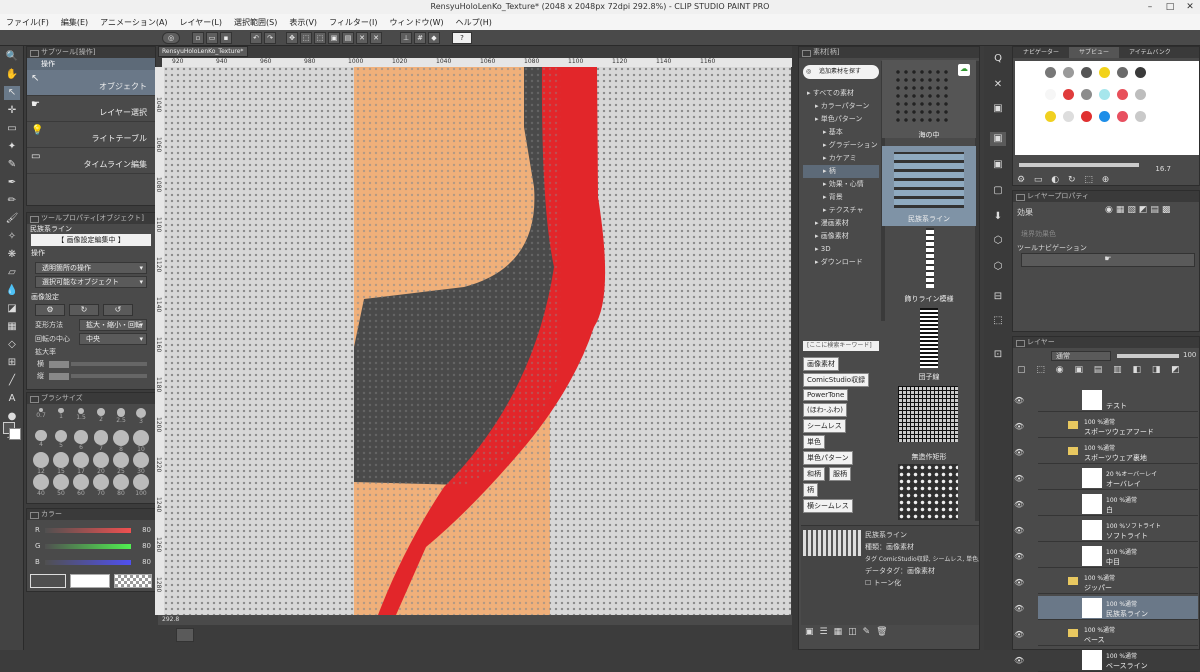 This screenshot has height=672, width=1200. Describe the element at coordinates (998, 191) in the screenshot. I see `strip-box-icon: ▢` at that location.